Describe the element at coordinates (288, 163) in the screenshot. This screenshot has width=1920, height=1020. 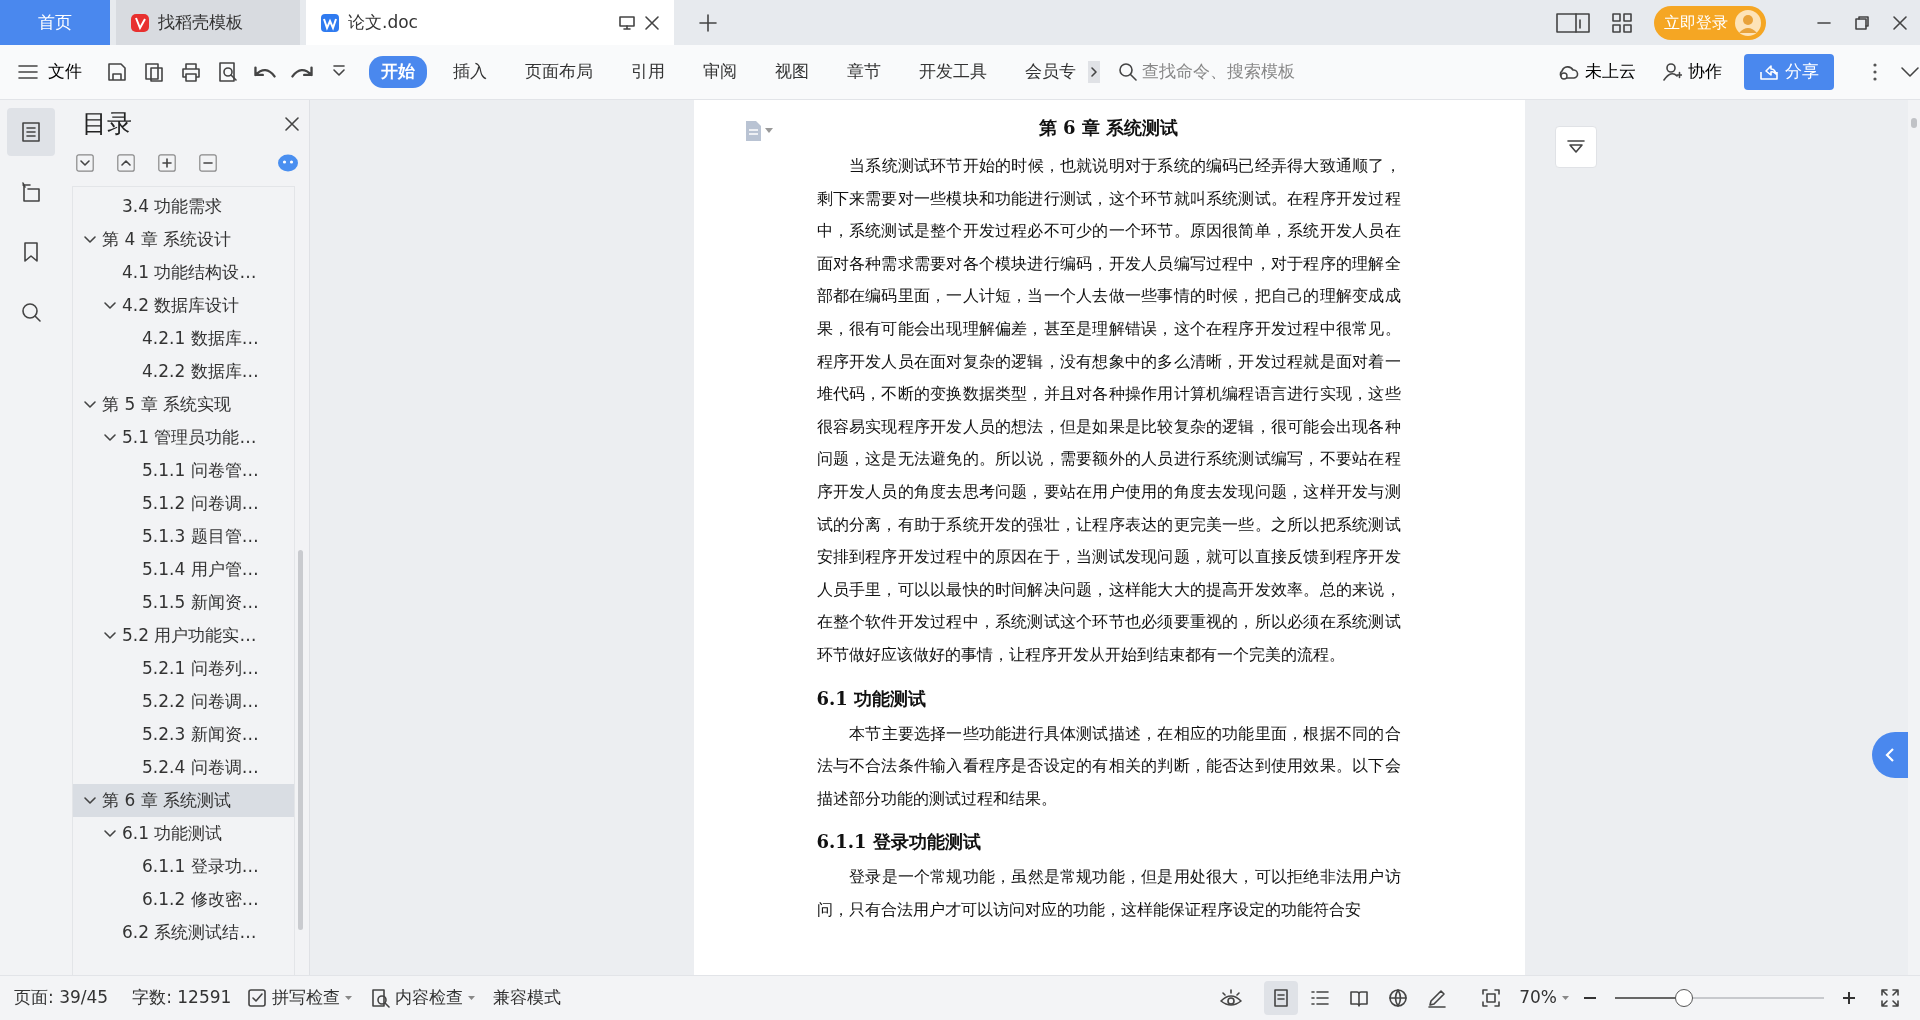
I see `assistant-icon` at that location.